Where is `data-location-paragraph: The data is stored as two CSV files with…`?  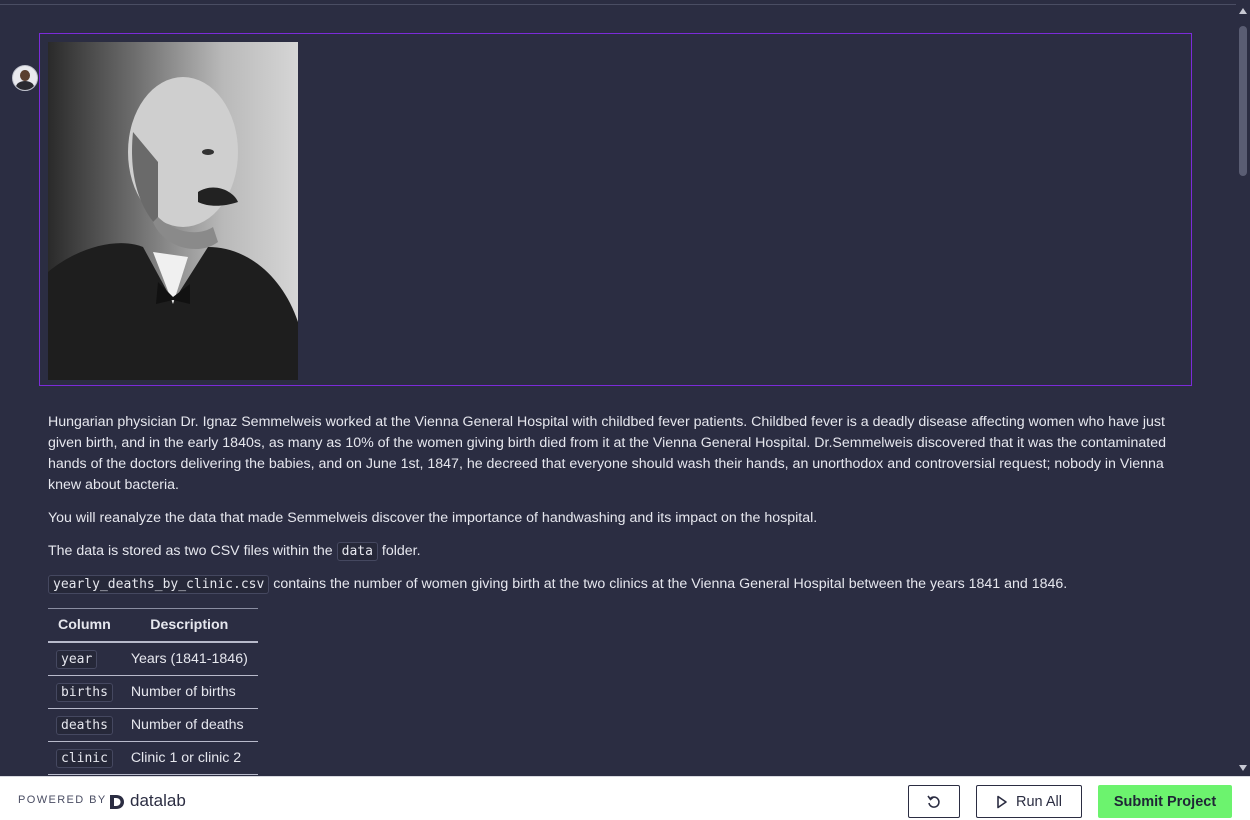 data-location-paragraph: The data is stored as two CSV files with… is located at coordinates (620, 551).